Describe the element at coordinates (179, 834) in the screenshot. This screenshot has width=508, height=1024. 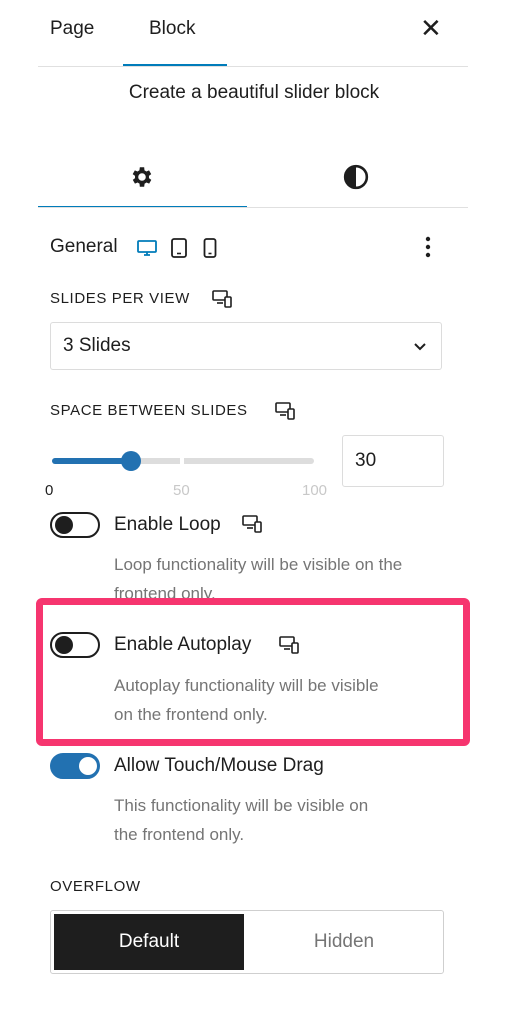
I see `drag-help-line-2: the frontend only.` at that location.